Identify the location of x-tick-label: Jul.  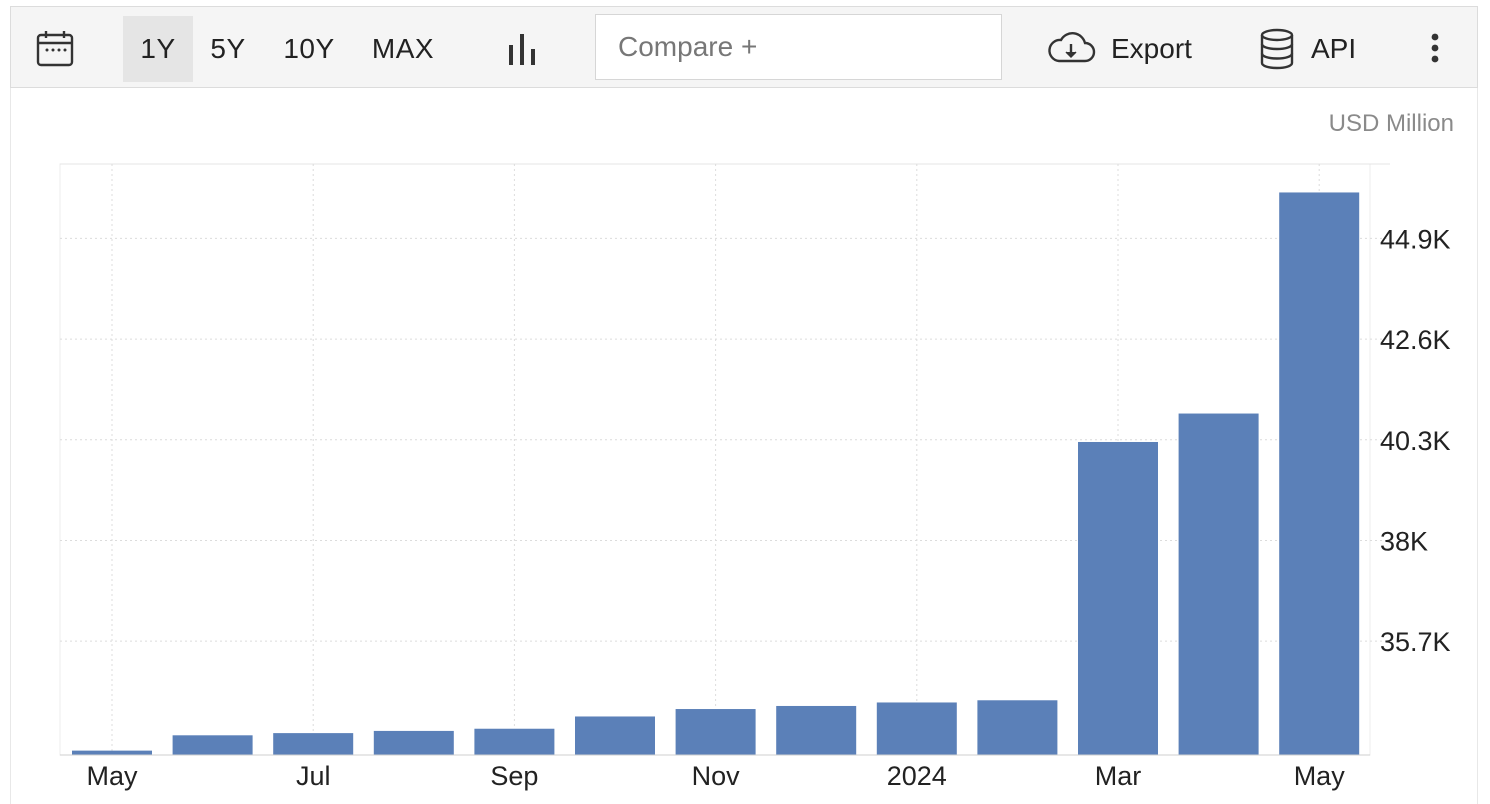
(313, 776).